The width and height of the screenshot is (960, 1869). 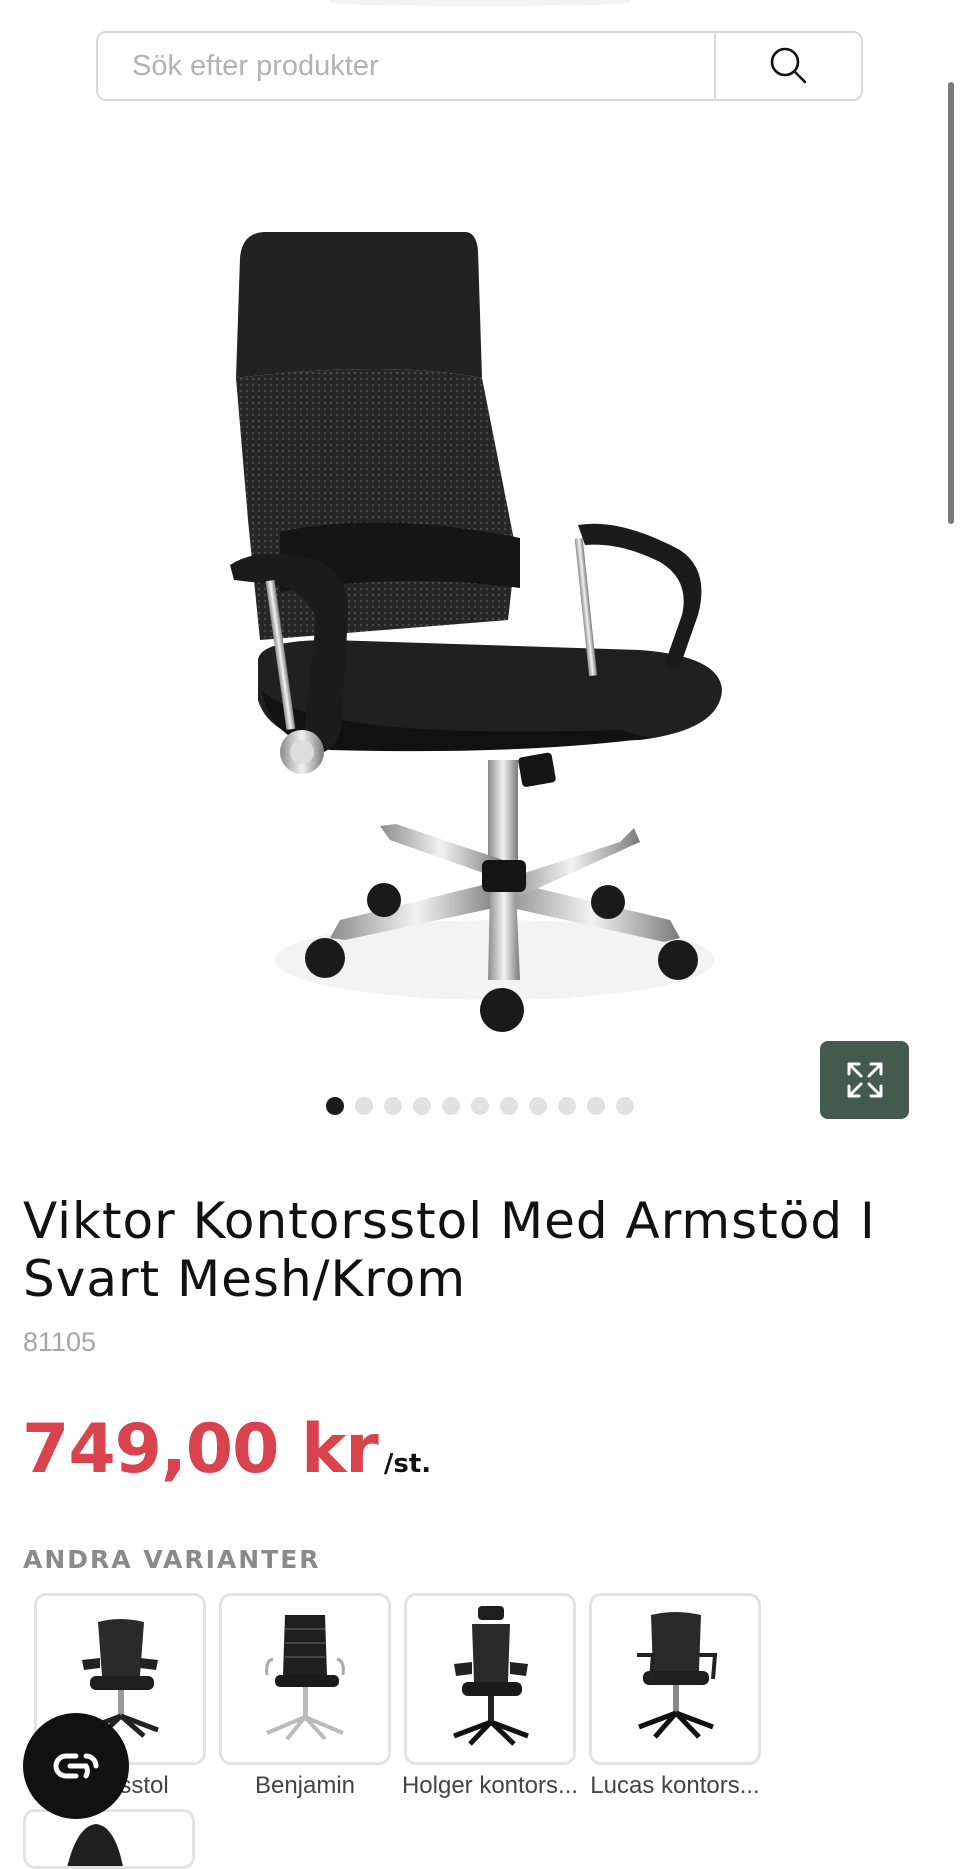 What do you see at coordinates (172, 1559) in the screenshot?
I see `variants-heading: ANDRA VARIANTER` at bounding box center [172, 1559].